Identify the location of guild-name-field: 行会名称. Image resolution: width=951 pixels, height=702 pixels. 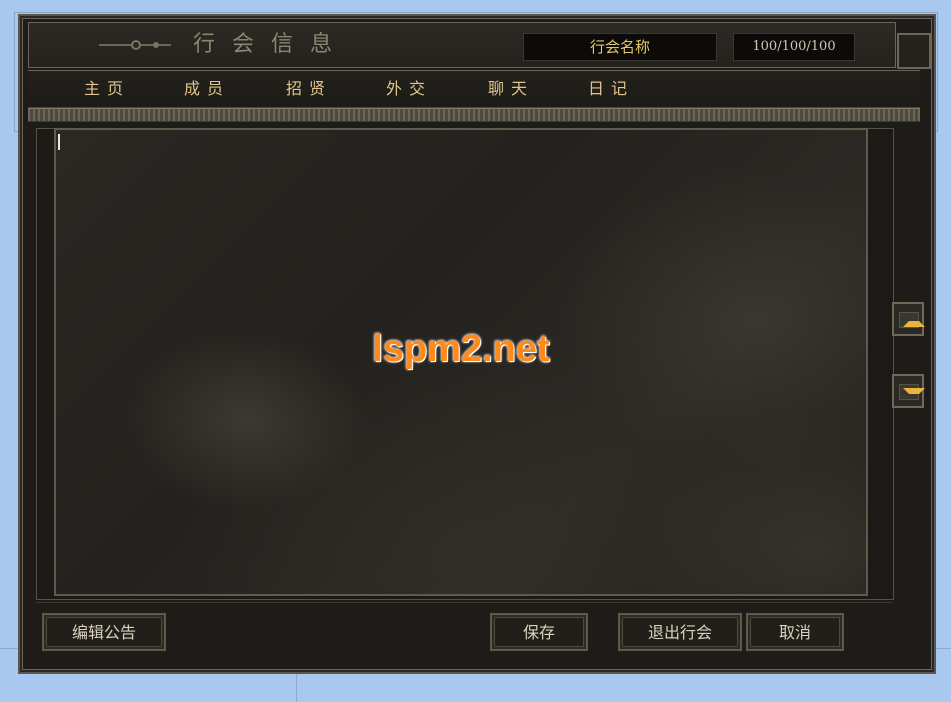
(620, 47).